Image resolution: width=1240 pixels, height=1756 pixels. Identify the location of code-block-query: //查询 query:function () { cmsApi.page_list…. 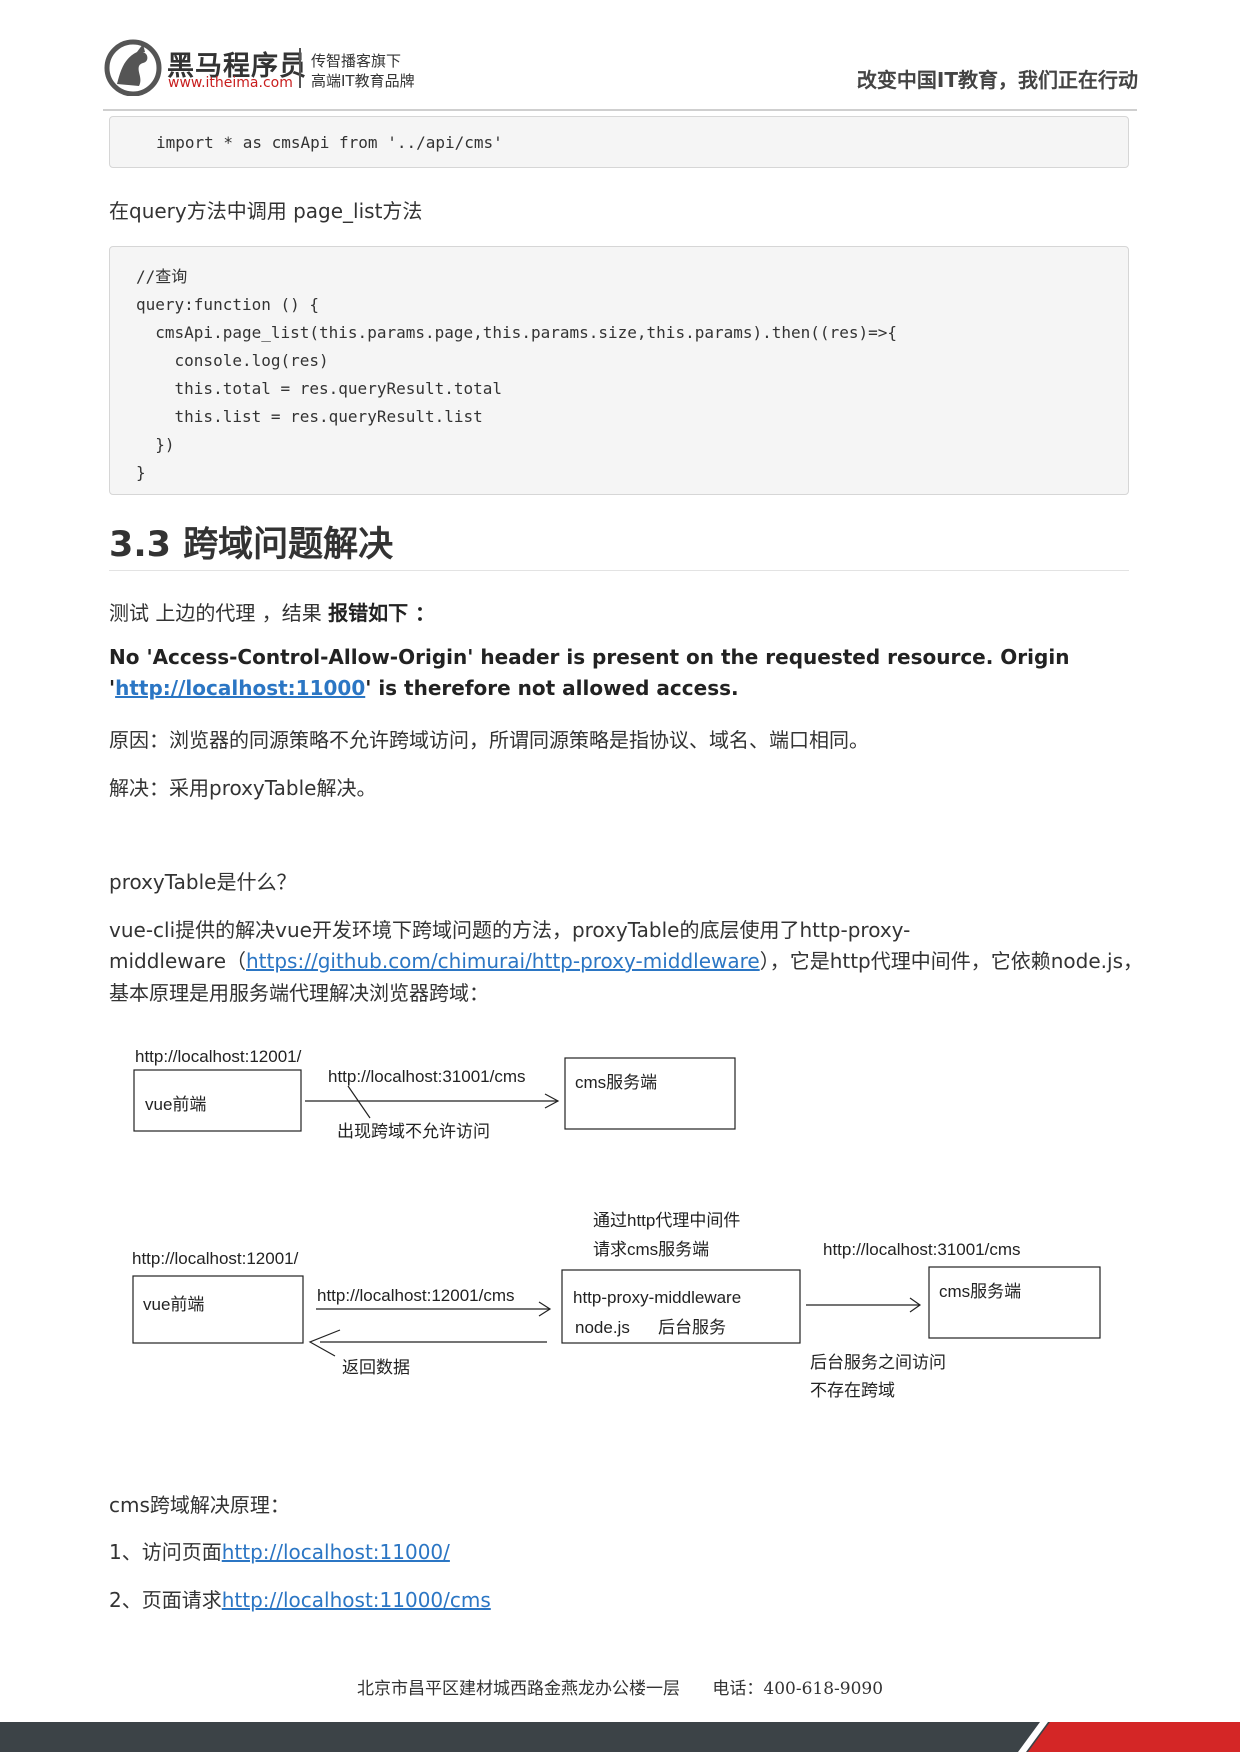
(619, 370).